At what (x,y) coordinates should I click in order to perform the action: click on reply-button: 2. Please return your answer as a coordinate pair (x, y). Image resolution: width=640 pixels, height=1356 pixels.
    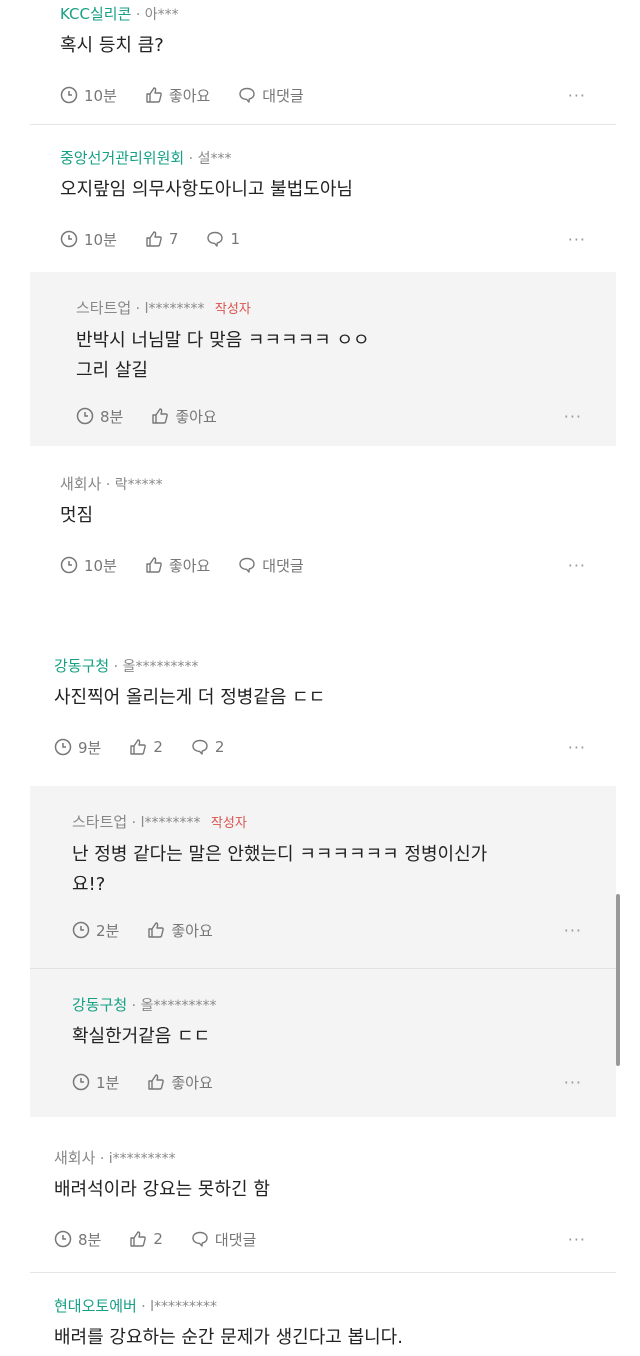
    Looking at the image, I should click on (207, 747).